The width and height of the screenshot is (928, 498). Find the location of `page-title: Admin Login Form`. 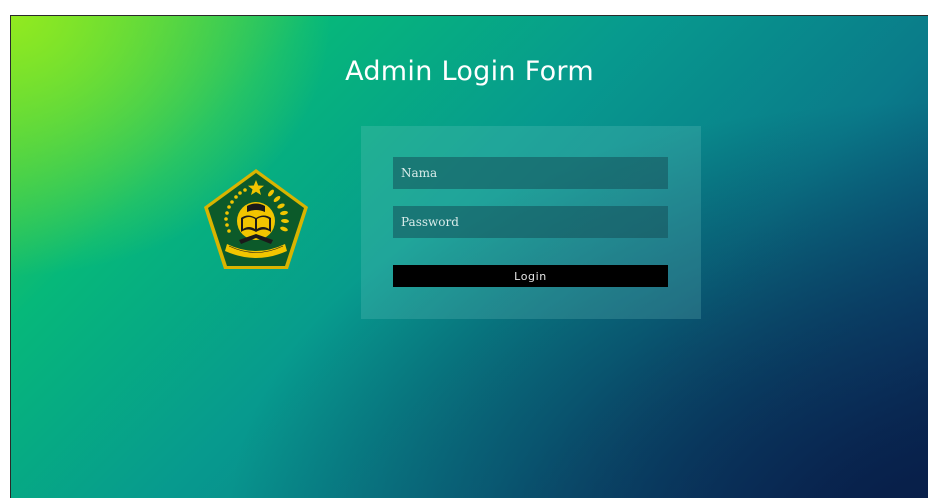

page-title: Admin Login Form is located at coordinates (469, 71).